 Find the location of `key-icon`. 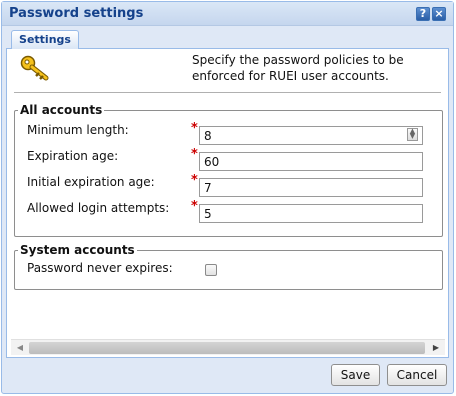

key-icon is located at coordinates (34, 68).